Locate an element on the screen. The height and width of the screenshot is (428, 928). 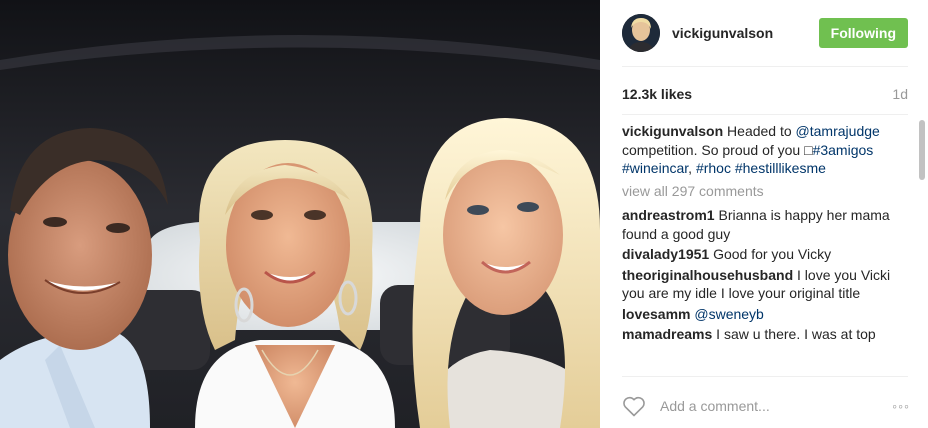
add-comment-bar: Add a comment... ◦◦◦ is located at coordinates (766, 406).